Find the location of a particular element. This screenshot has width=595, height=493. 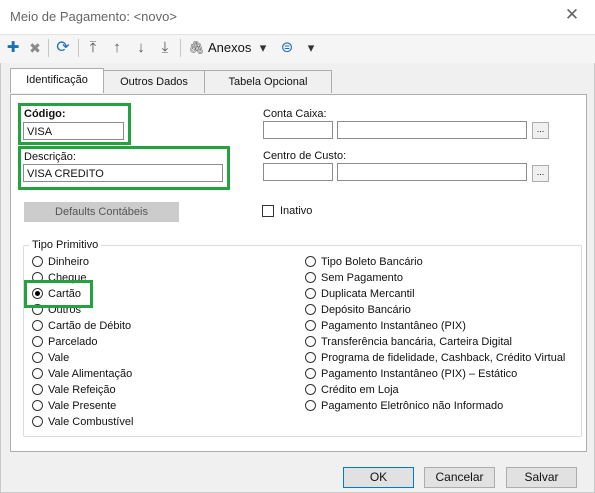

radio-option: Vale Alimentação is located at coordinates (157, 374).